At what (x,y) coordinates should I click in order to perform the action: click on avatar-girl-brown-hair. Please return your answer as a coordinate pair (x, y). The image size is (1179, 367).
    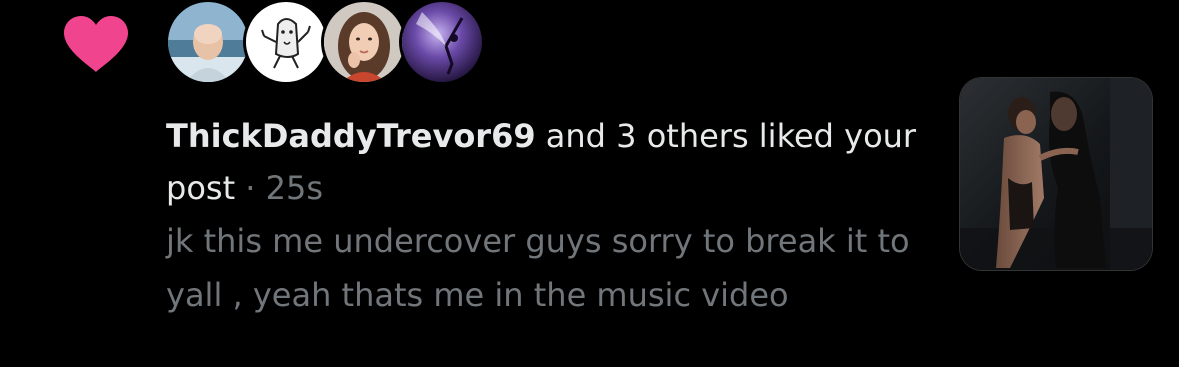
    Looking at the image, I should click on (364, 42).